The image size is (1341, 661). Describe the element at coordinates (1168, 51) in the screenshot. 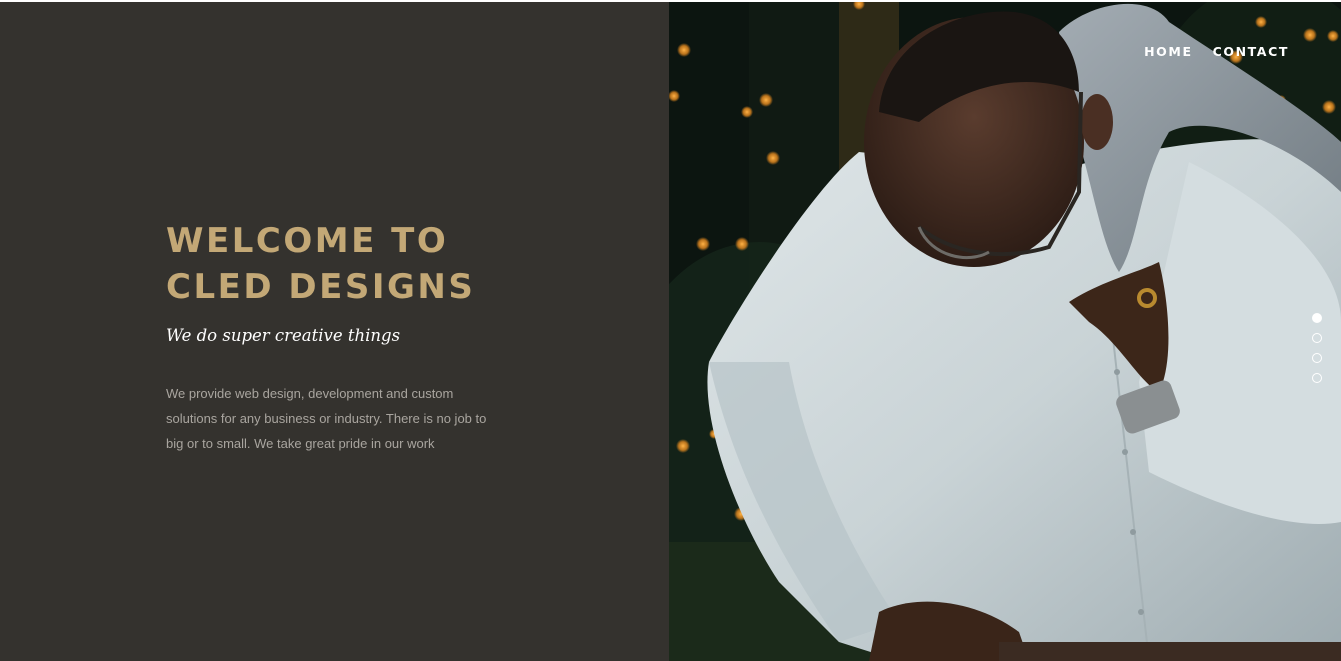

I see `nav-home-link: HOME` at that location.